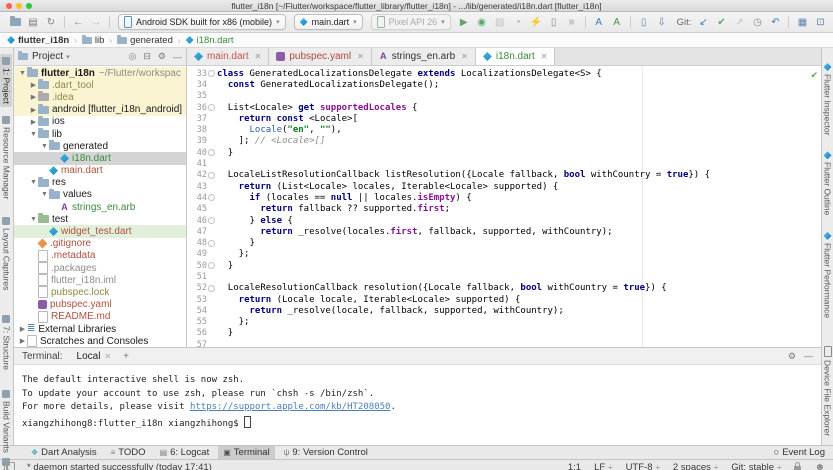 Image resolution: width=833 pixels, height=470 pixels. Describe the element at coordinates (6, 342) in the screenshot. I see `stripe-item-7-structure: 7: Structure` at that location.